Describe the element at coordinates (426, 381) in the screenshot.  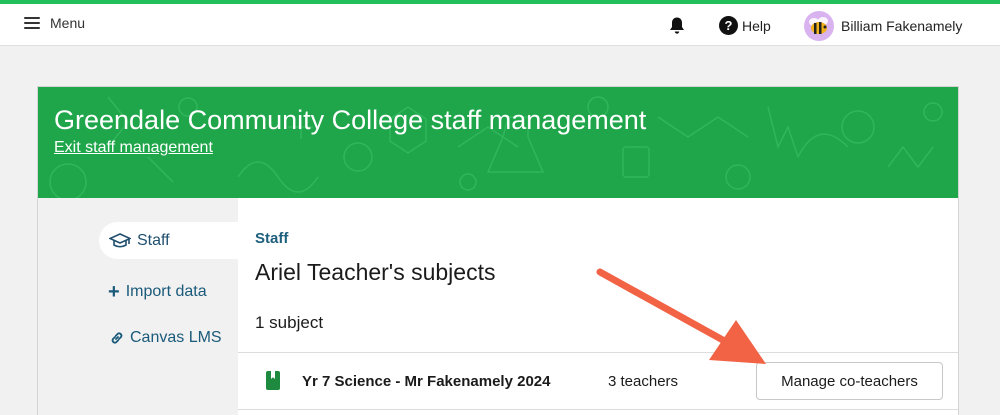
I see `subject-name: Yr 7 Science - Mr Fakenamely 2024` at that location.